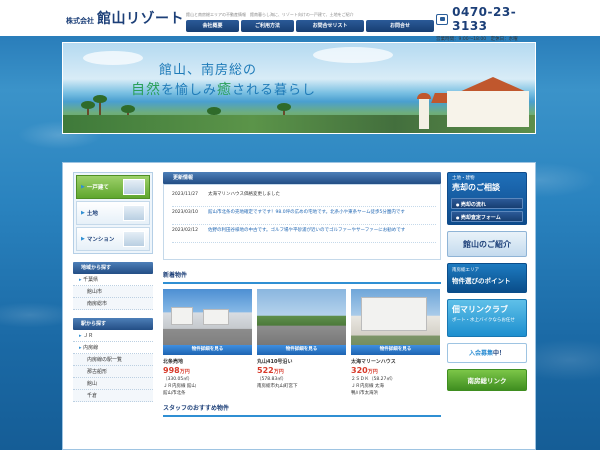 This screenshot has height=450, width=600. Describe the element at coordinates (302, 277) in the screenshot. I see `new-properties-title: 新着物件` at that location.